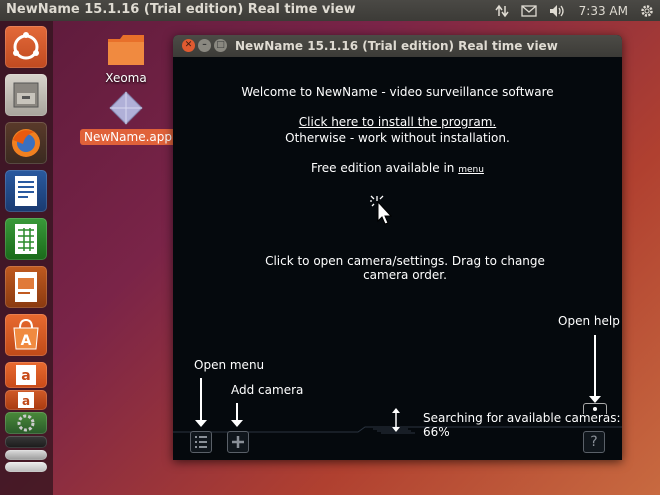 The height and width of the screenshot is (495, 660). I want to click on list-menu-icon, so click(201, 442).